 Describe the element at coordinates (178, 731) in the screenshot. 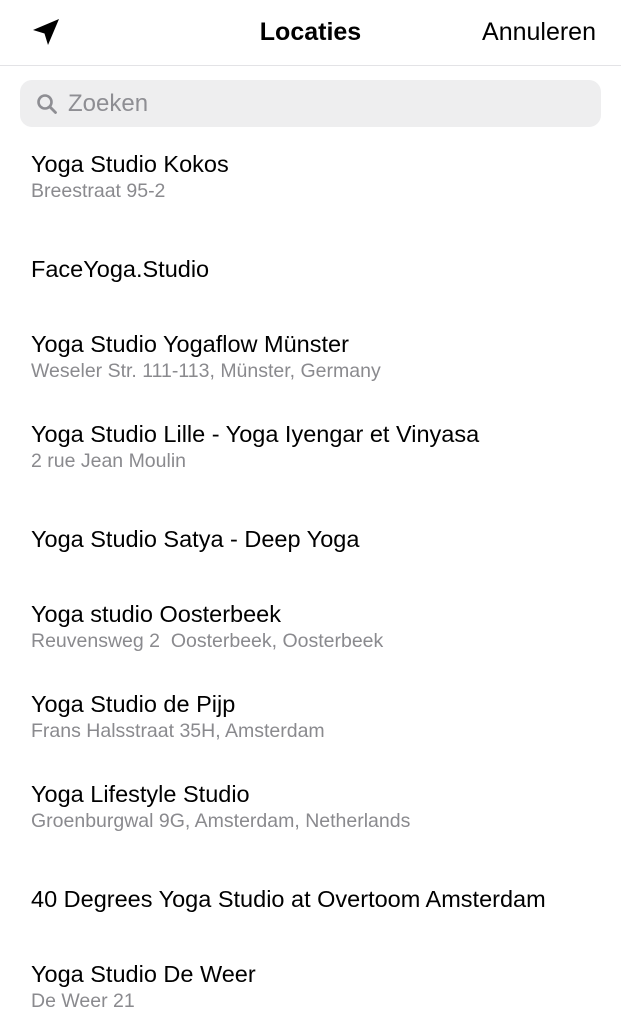

I see `location-address: Frans Halsstraat 35H, Amsterdam` at that location.